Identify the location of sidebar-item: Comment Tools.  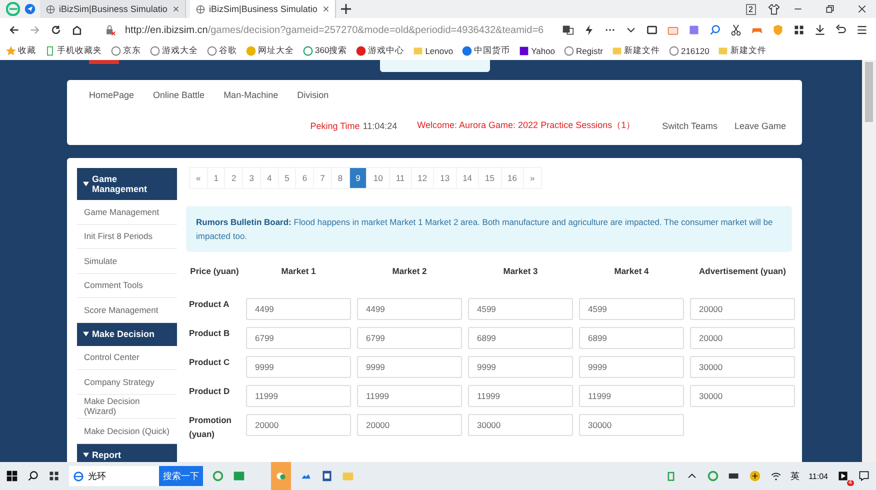
(127, 286).